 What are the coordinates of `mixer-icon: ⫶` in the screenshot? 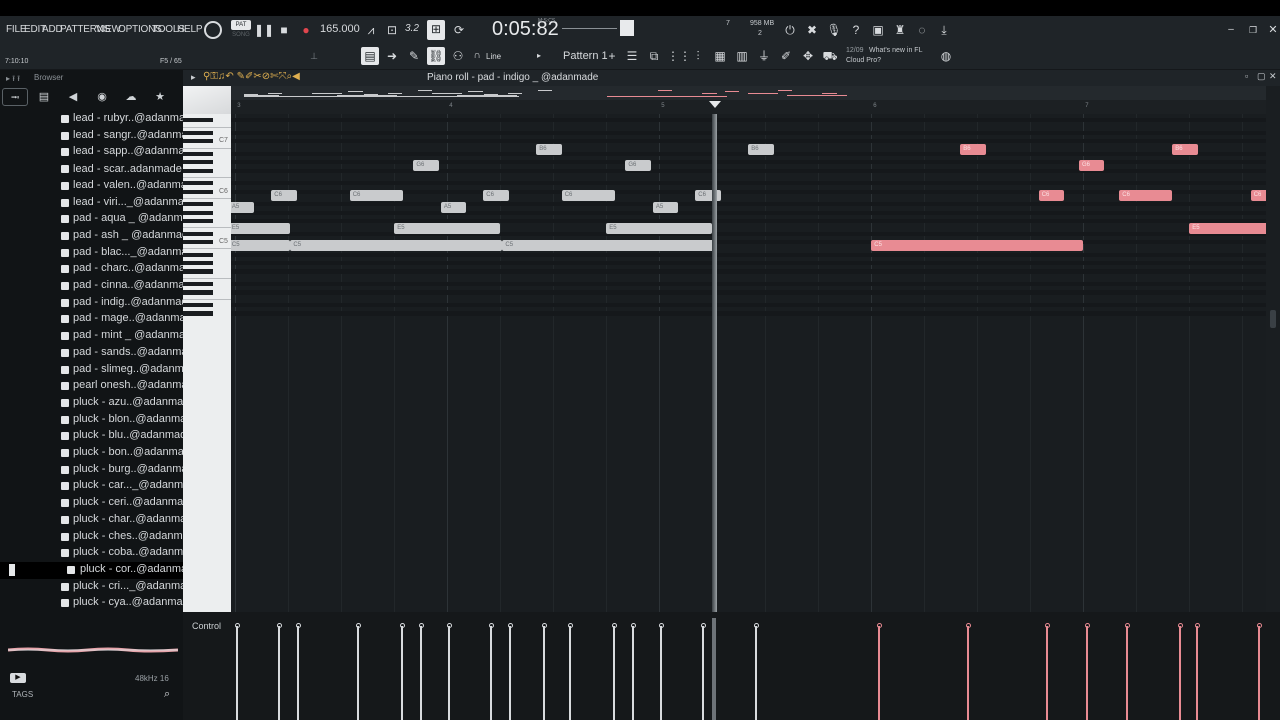 It's located at (698, 56).